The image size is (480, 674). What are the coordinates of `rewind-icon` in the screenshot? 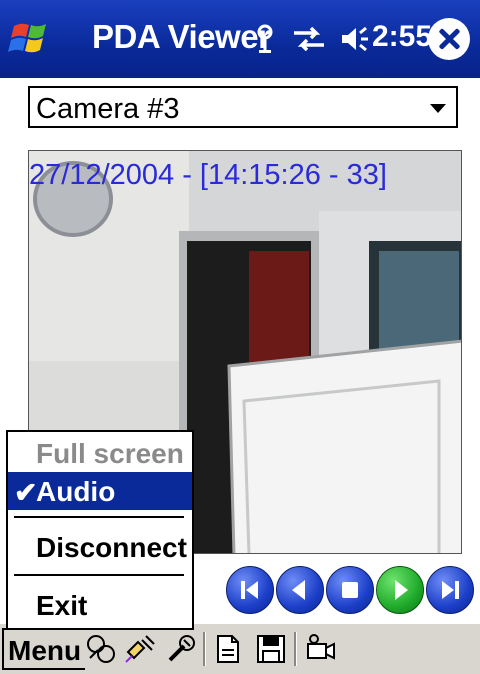 It's located at (298, 590).